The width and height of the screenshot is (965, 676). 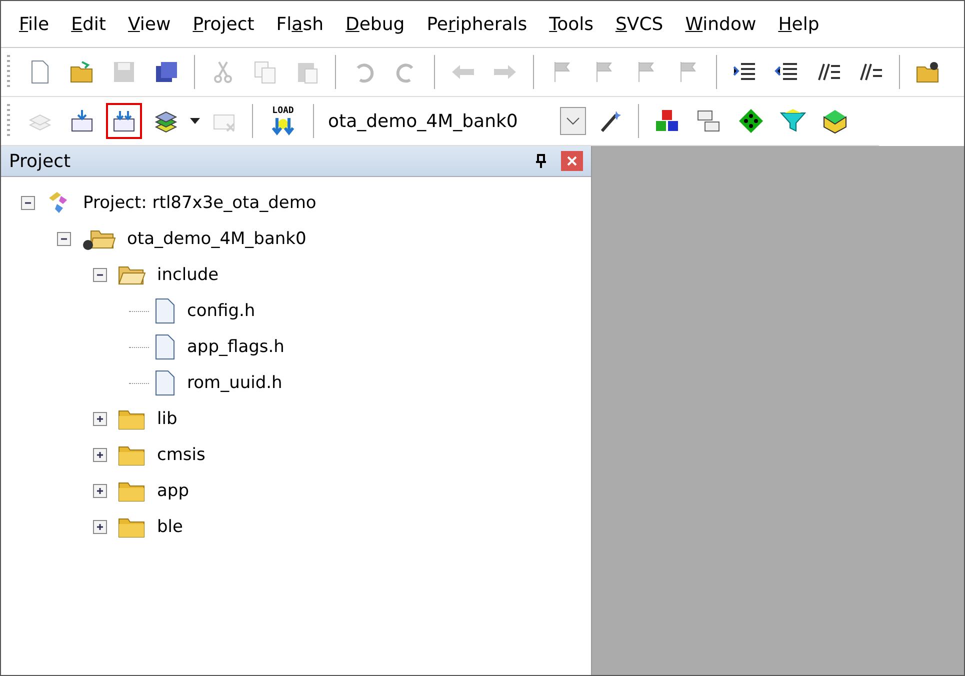 What do you see at coordinates (35, 24) in the screenshot?
I see `menu-item: File` at bounding box center [35, 24].